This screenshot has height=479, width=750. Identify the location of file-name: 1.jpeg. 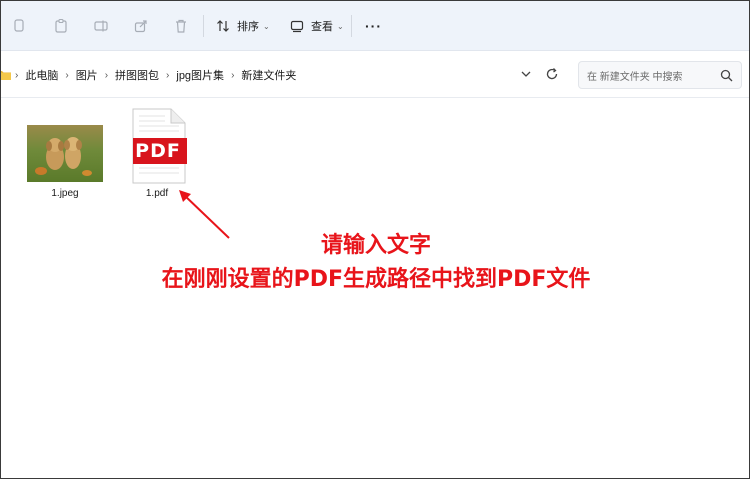
(65, 193).